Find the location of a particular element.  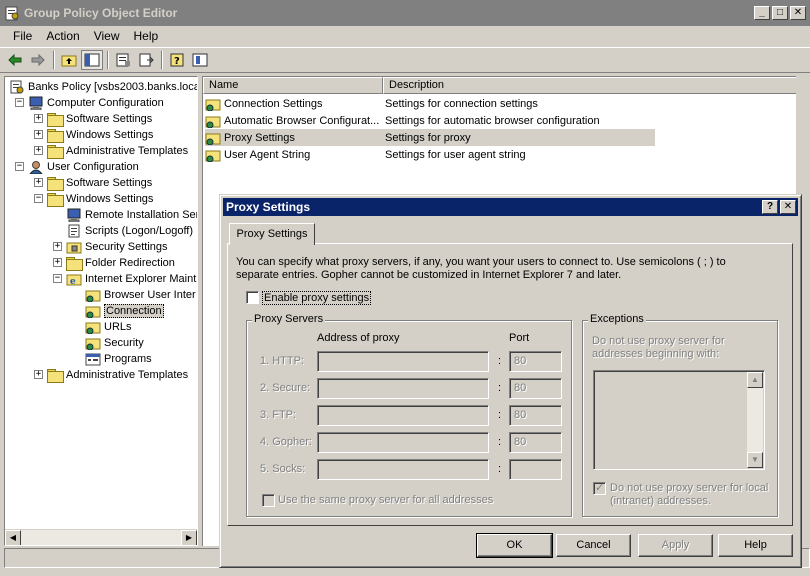

tree-node: Security is located at coordinates (114, 343).